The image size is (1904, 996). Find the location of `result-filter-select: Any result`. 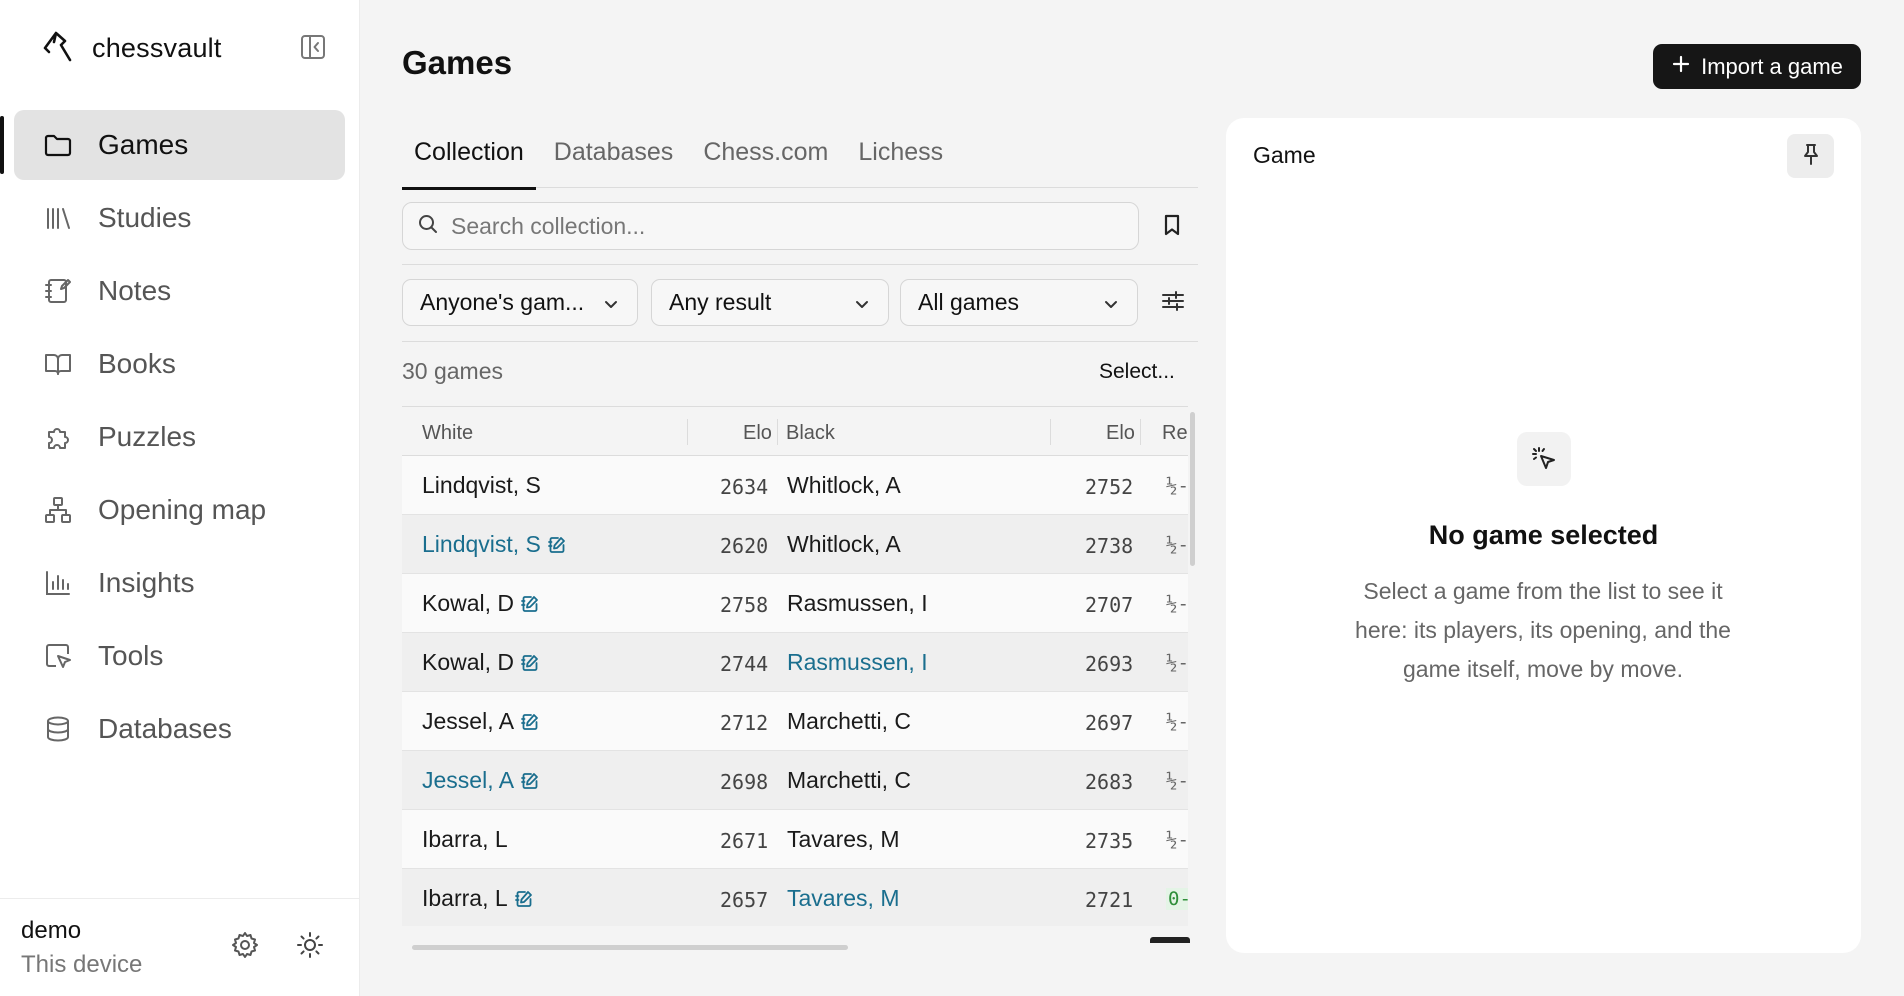

result-filter-select: Any result is located at coordinates (770, 302).